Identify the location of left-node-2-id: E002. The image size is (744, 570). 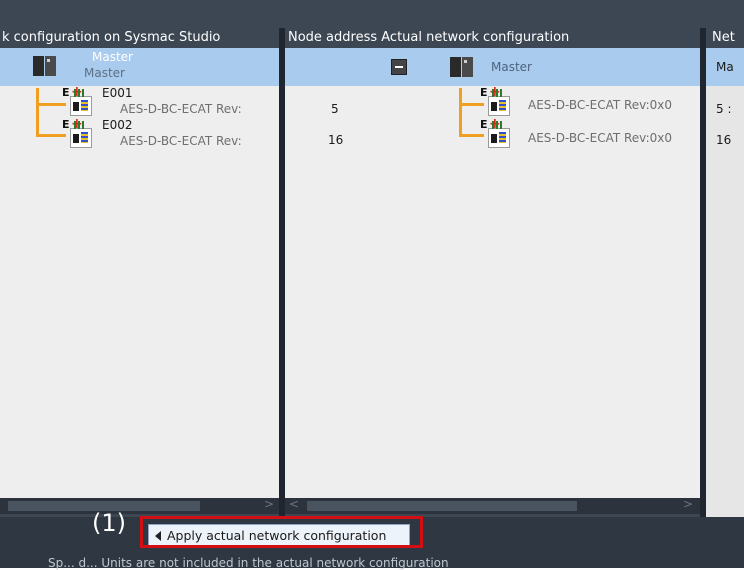
(117, 125).